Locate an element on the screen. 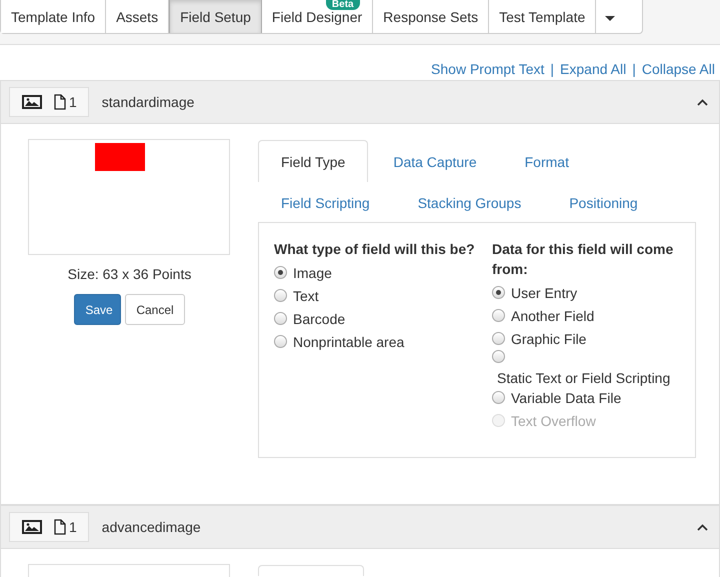  save-button: Save is located at coordinates (98, 309).